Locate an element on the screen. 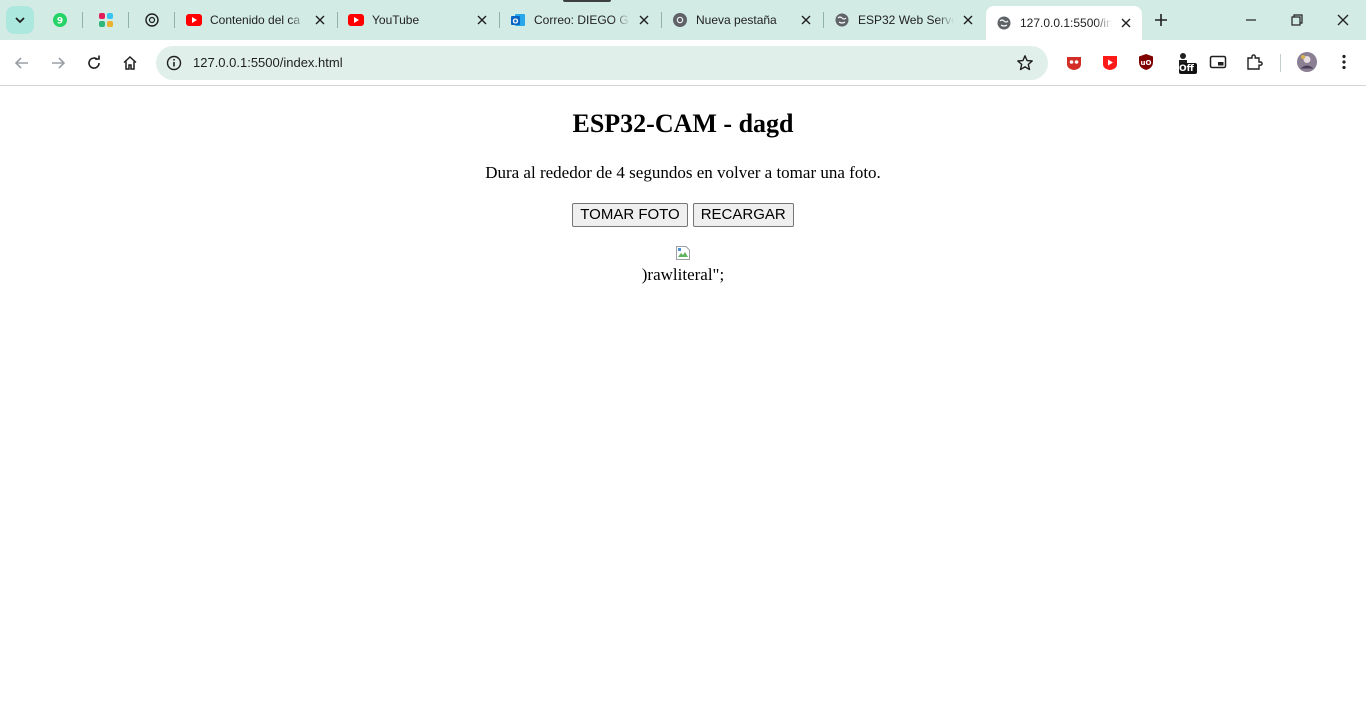 The height and width of the screenshot is (727, 1366). browser-tab: O Correo: DIEGO G is located at coordinates (580, 20).